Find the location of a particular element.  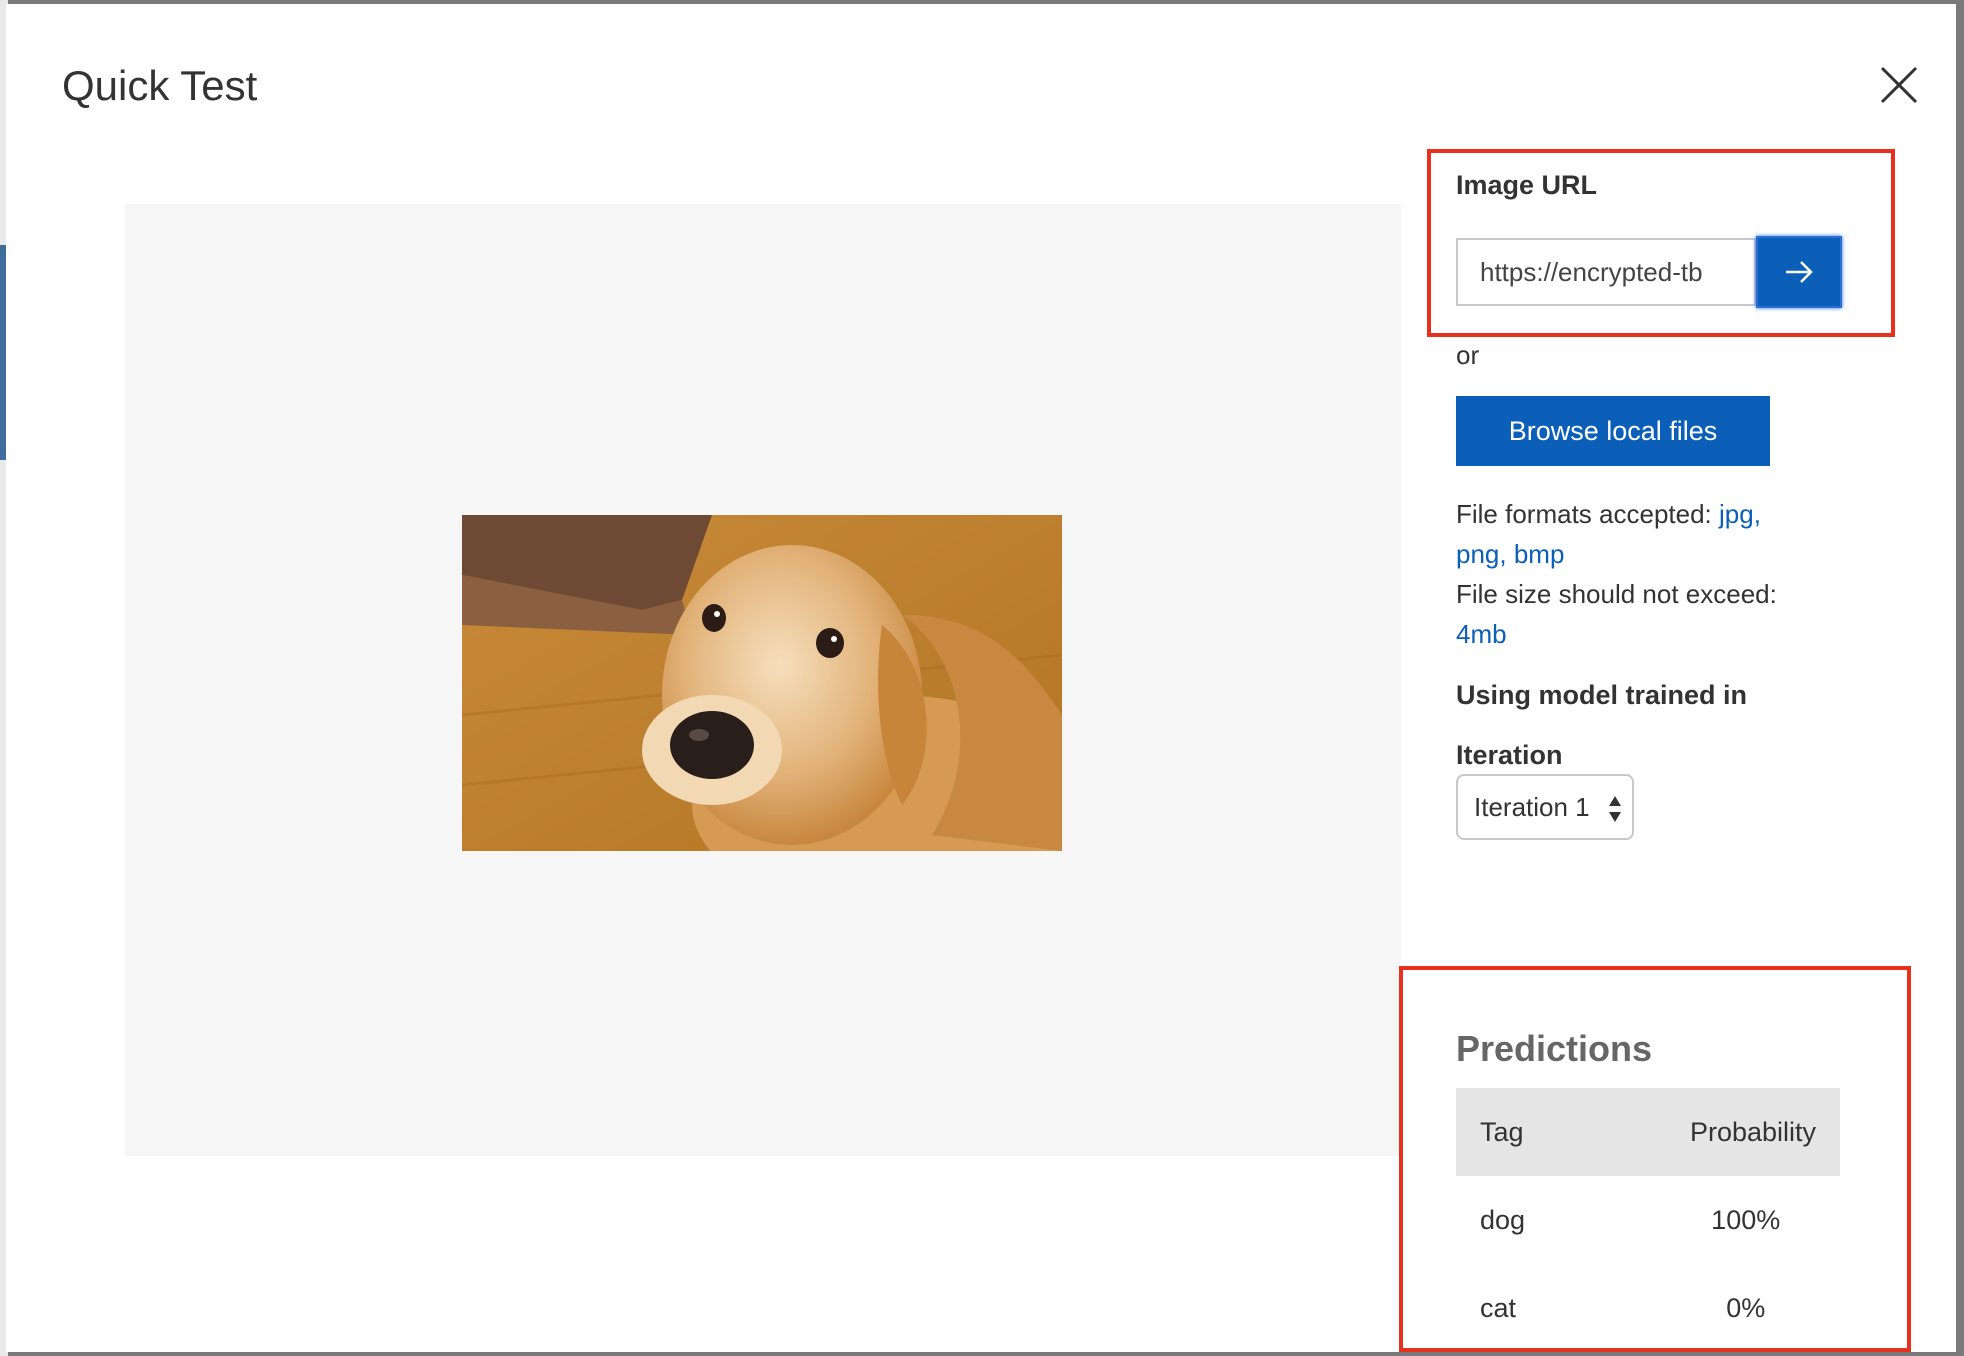

size-label: File size should not exceed: is located at coordinates (1616, 594).